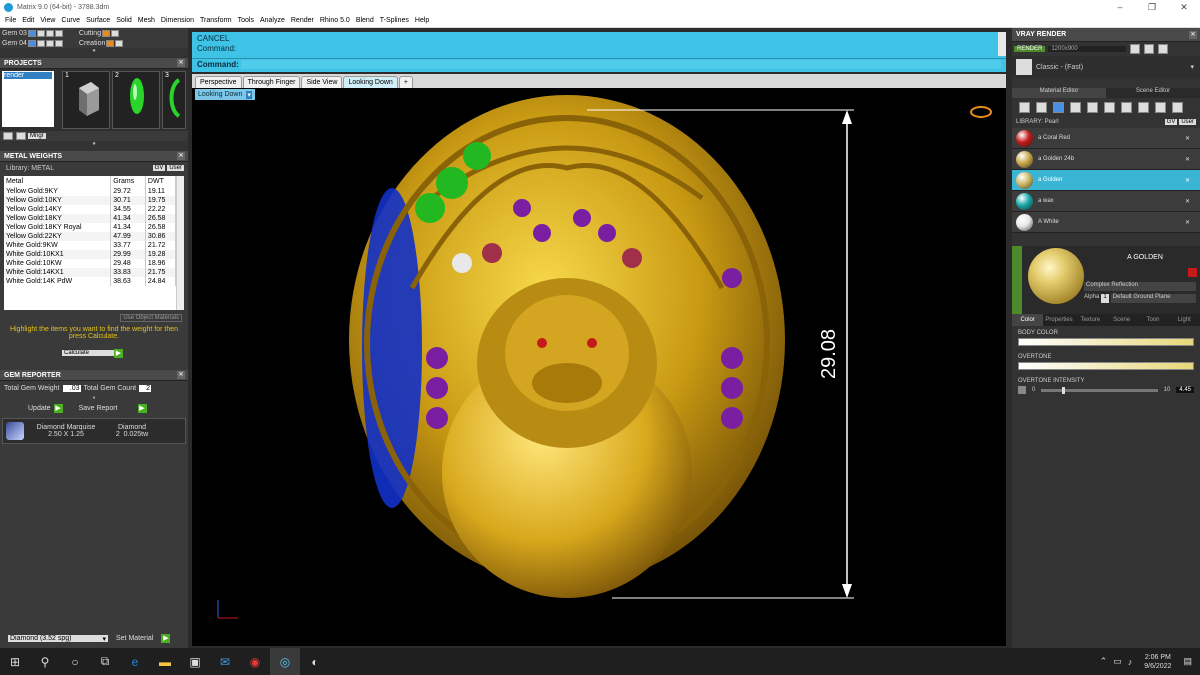 This screenshot has height=675, width=1200. I want to click on preset-row: Classic - (Fast) ▾, so click(1106, 67).